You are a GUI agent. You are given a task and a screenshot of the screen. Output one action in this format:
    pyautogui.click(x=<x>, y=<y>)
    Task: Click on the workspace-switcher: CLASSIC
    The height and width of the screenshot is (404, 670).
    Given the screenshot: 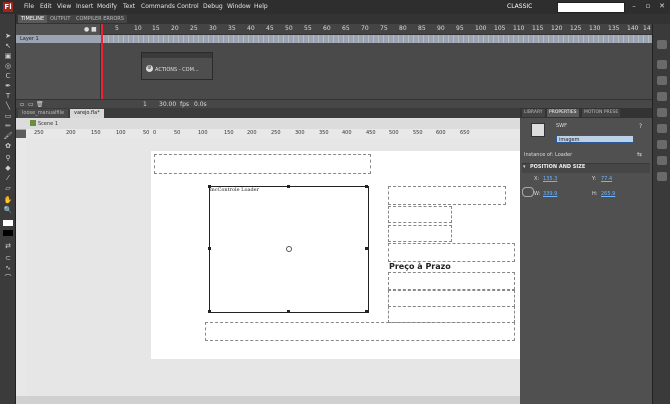 What is the action you would take?
    pyautogui.click(x=519, y=6)
    